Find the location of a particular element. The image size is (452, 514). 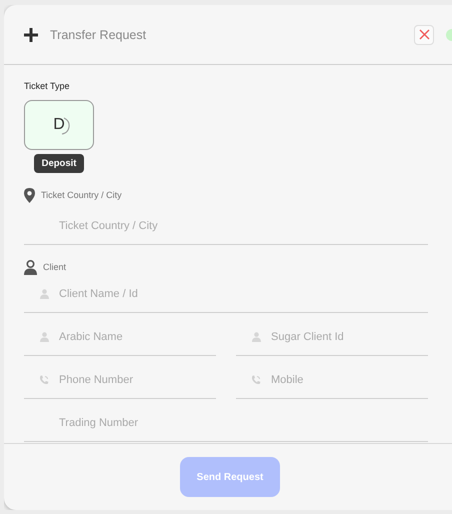

field-label: Ticket Type is located at coordinates (47, 86).